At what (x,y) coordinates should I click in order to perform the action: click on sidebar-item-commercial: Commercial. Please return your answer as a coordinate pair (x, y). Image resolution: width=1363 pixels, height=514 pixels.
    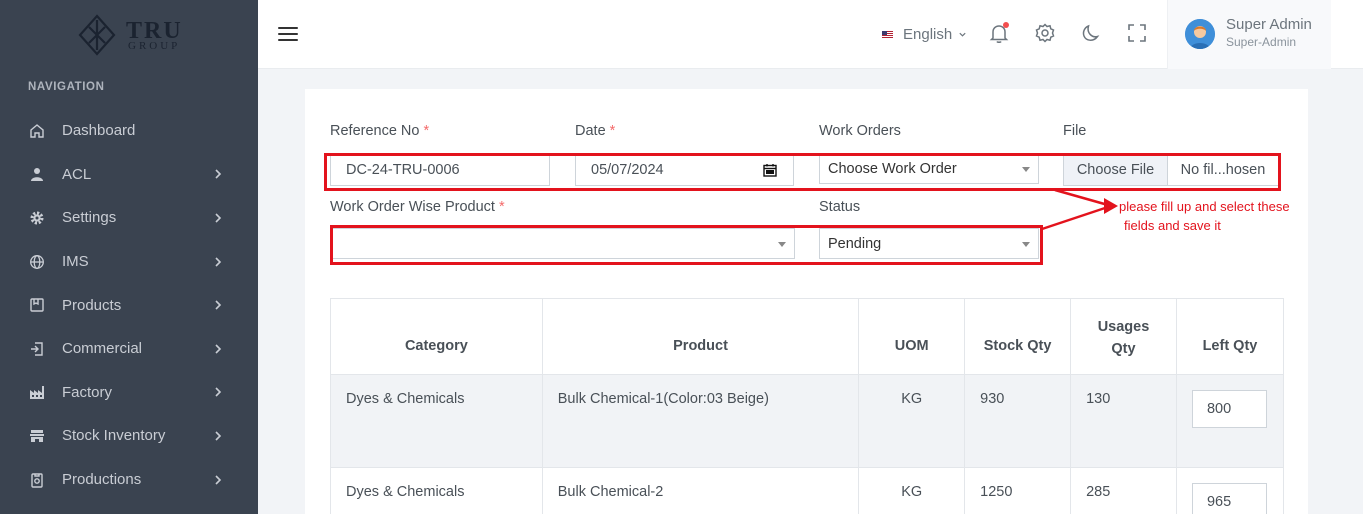
    Looking at the image, I should click on (129, 349).